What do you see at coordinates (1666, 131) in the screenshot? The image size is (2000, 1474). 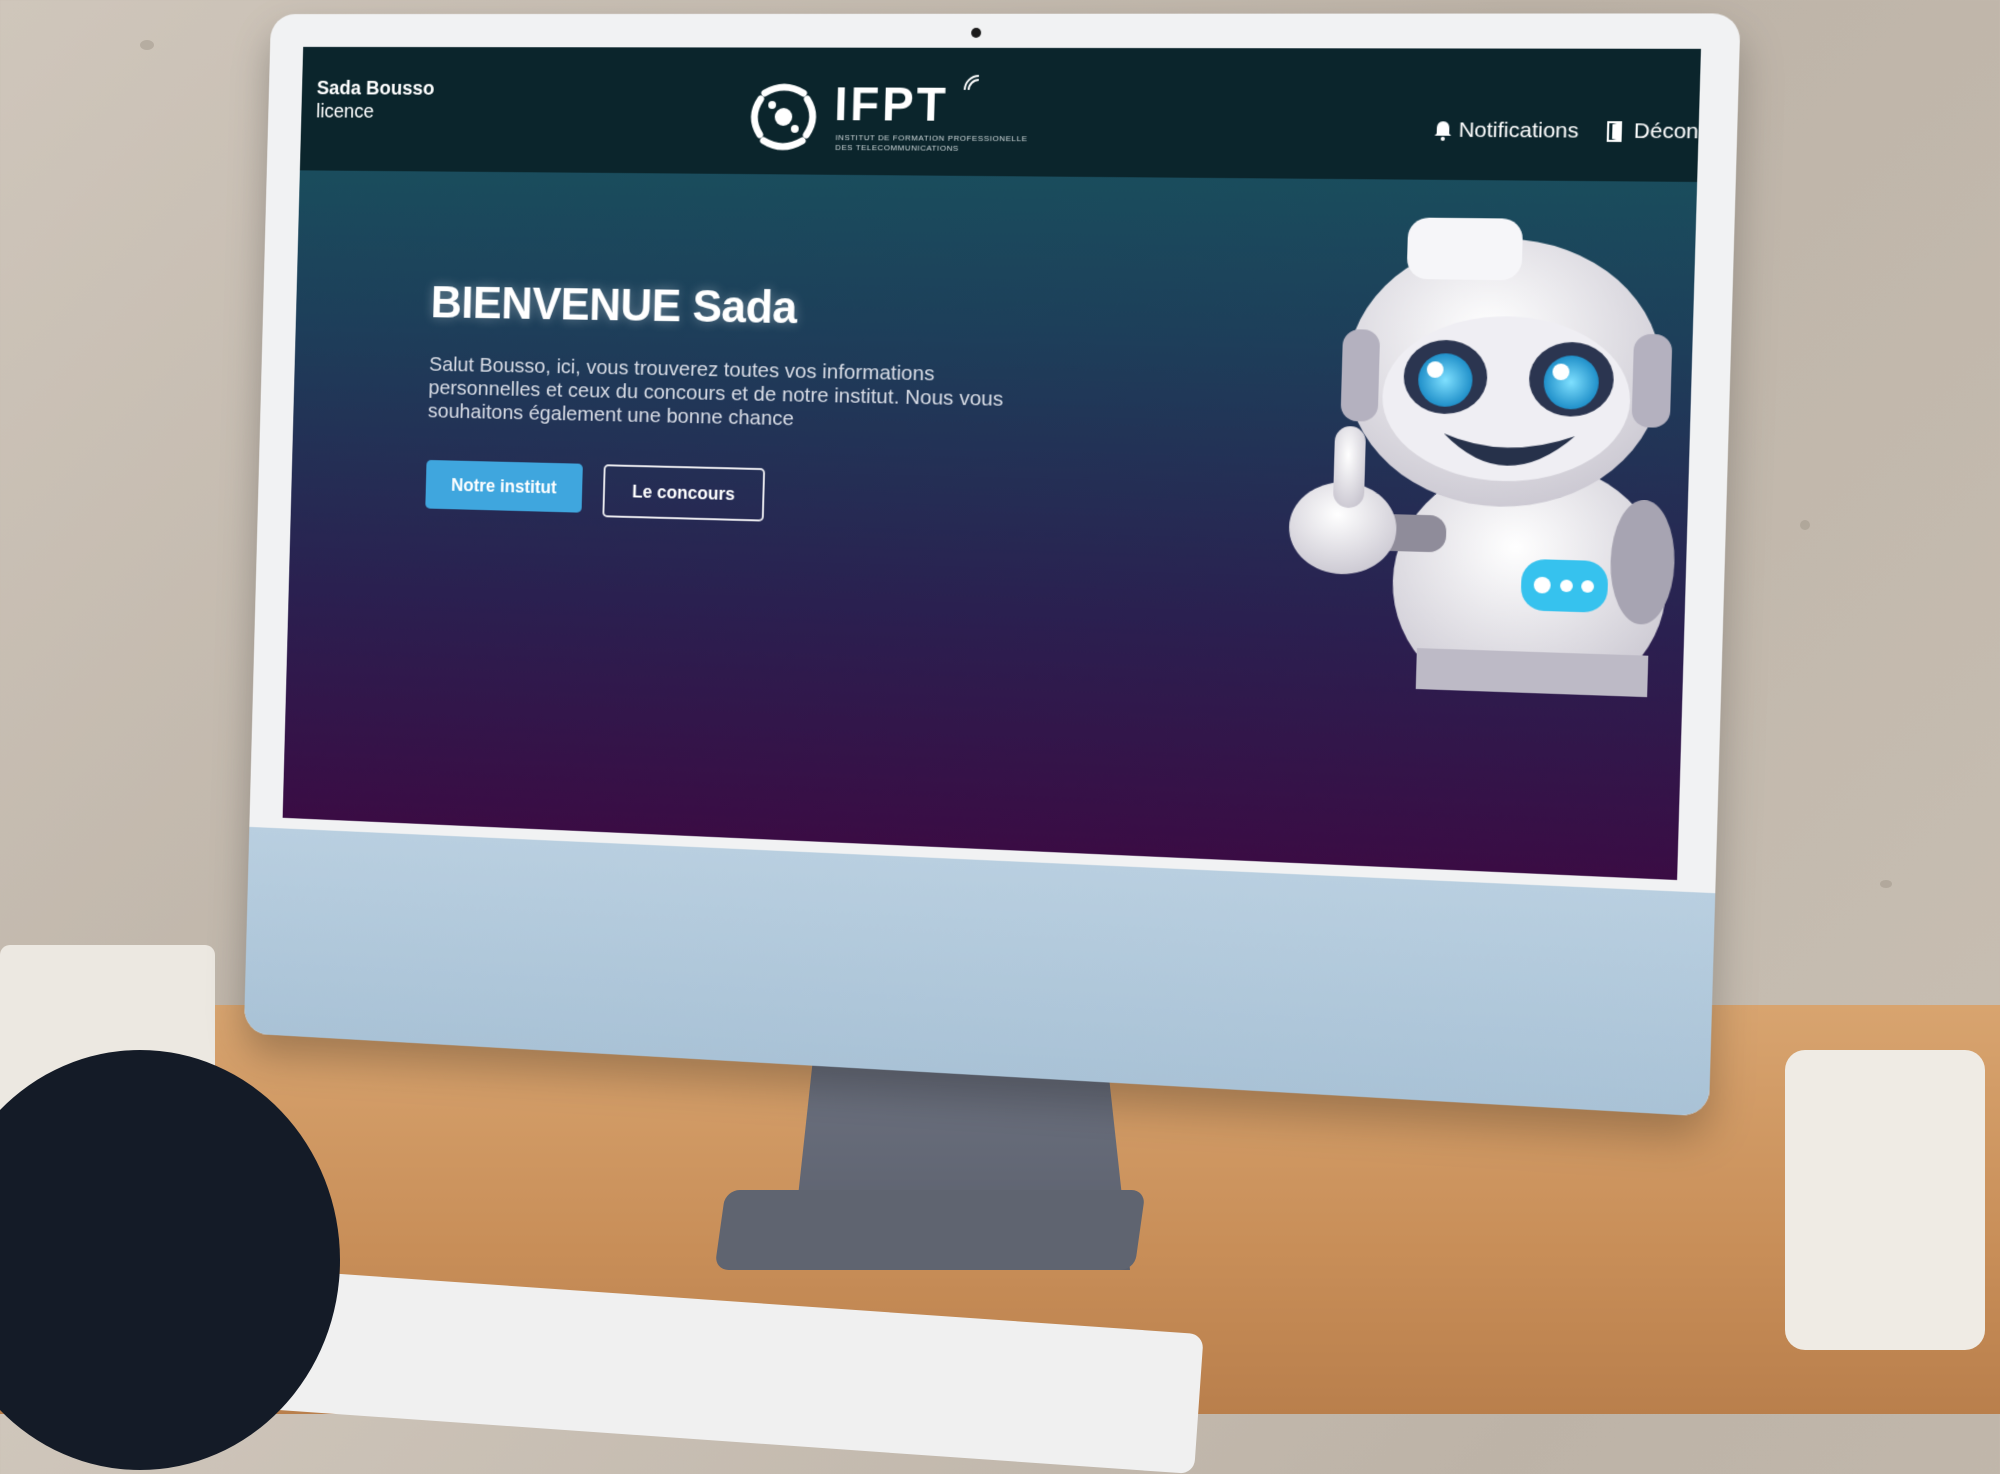 I see `logout-label: Décon` at bounding box center [1666, 131].